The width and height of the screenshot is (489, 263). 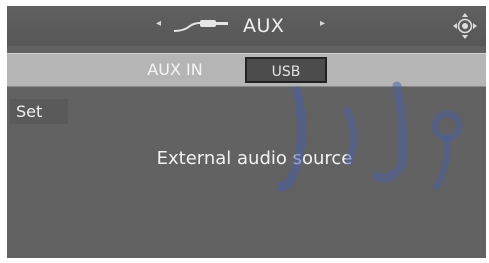 What do you see at coordinates (175, 70) in the screenshot?
I see `tab-aux-in: AUX IN` at bounding box center [175, 70].